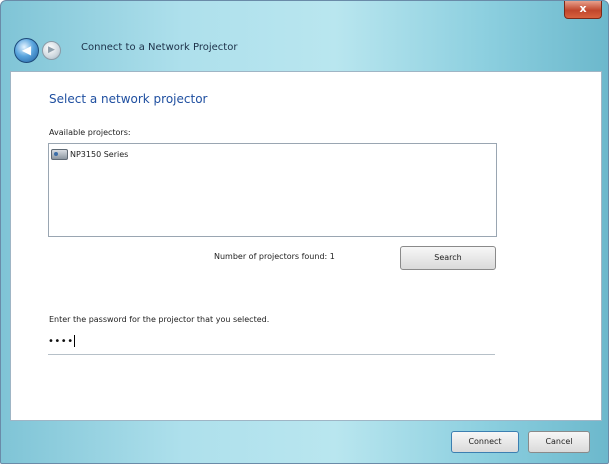 The image size is (609, 464). I want to click on password-value: ••••, so click(61, 341).